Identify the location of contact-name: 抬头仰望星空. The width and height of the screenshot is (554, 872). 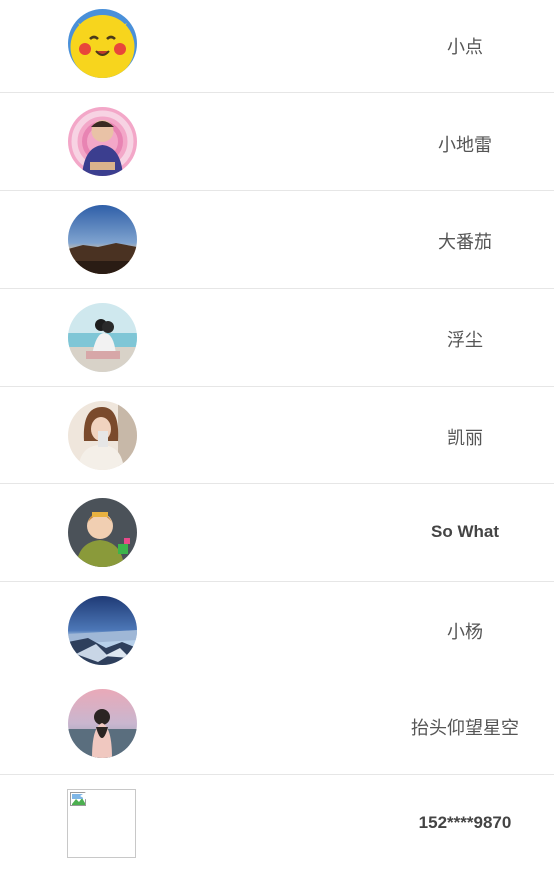
(465, 728).